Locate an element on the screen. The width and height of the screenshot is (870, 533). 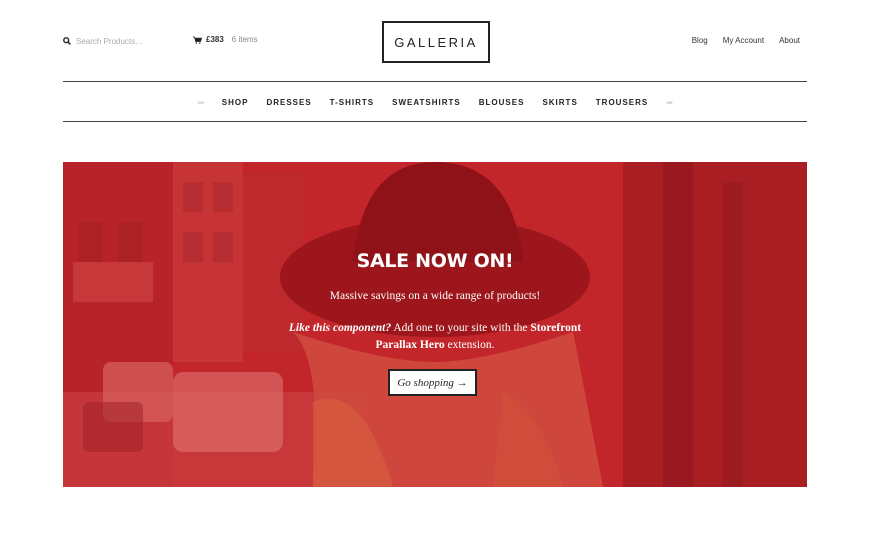
nav-divider is located at coordinates (435, 121).